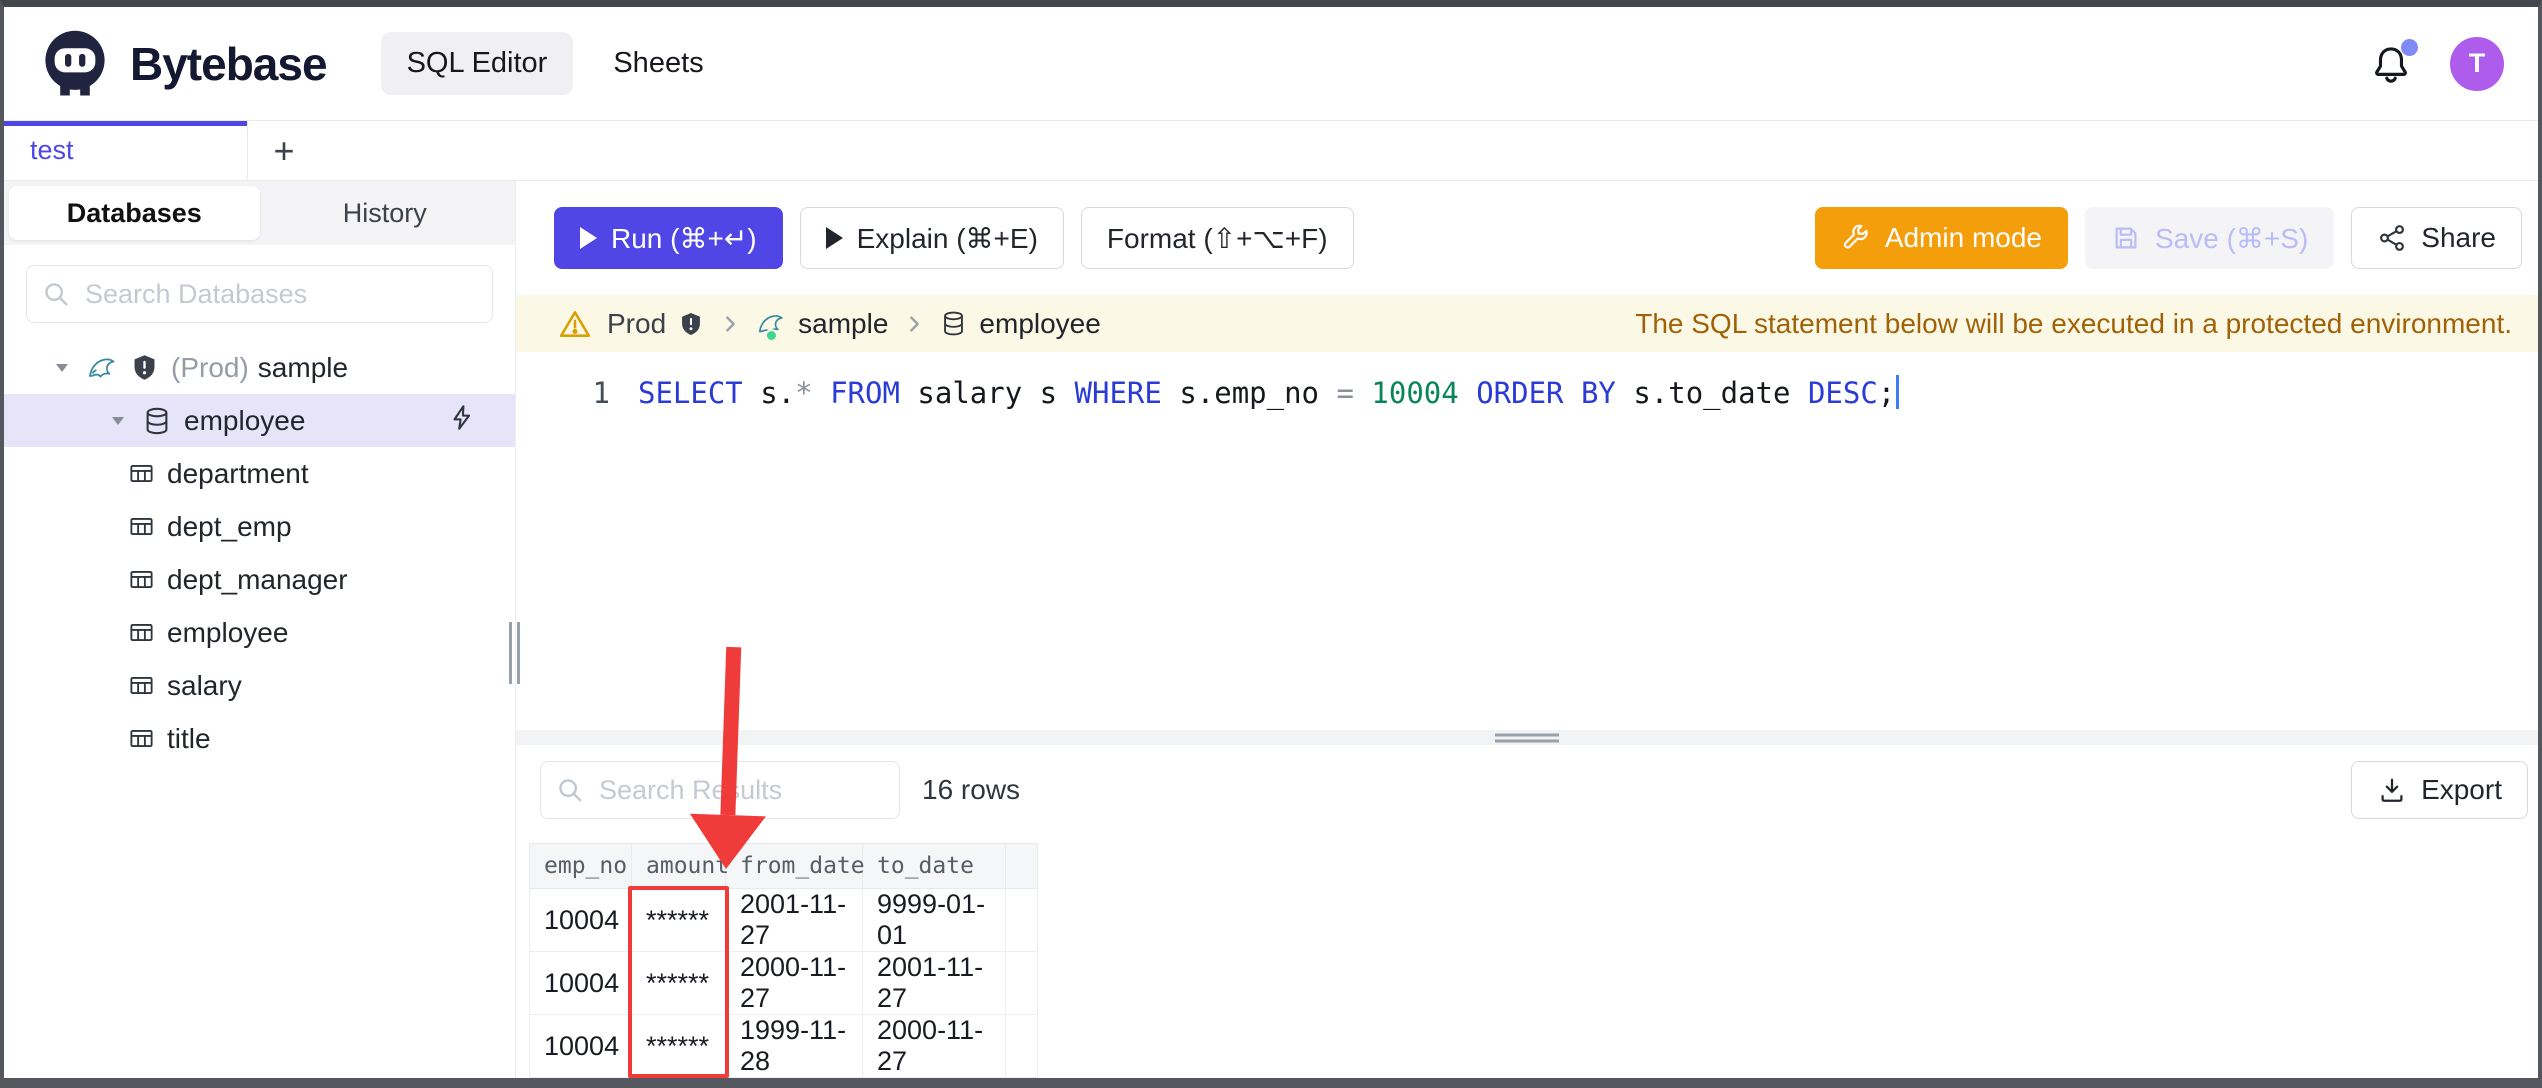 This screenshot has width=2542, height=1088. I want to click on mysql-dolphin-icon, so click(771, 325).